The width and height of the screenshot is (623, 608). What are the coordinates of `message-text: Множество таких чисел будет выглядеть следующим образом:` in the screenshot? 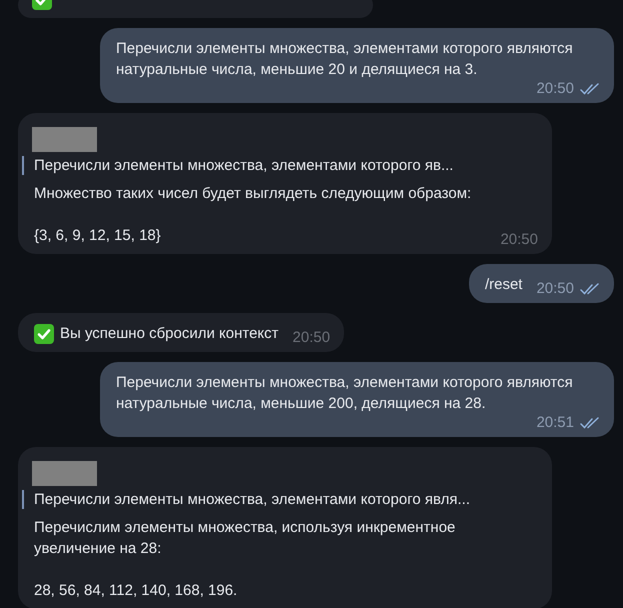 It's located at (253, 194).